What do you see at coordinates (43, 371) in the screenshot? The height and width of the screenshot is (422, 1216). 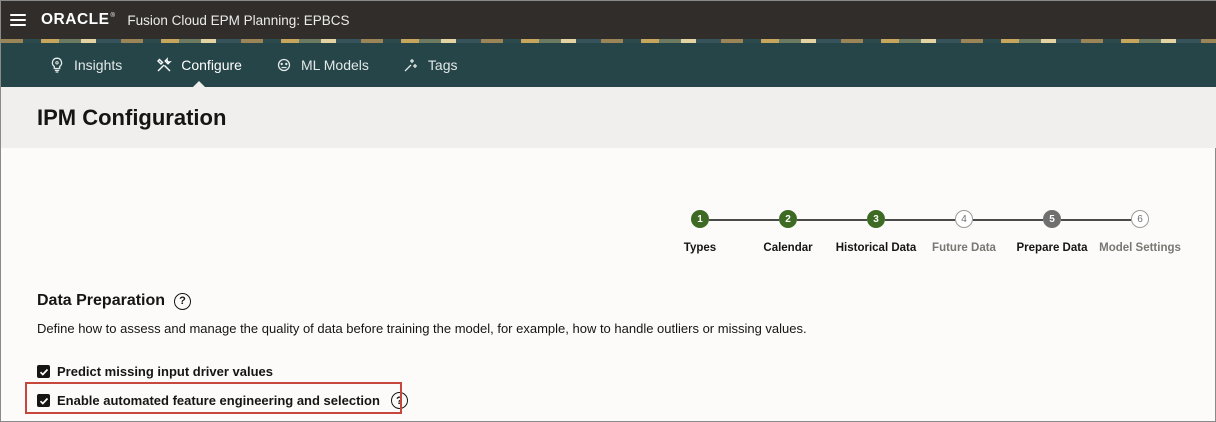 I see `checkbox-checked-icon` at bounding box center [43, 371].